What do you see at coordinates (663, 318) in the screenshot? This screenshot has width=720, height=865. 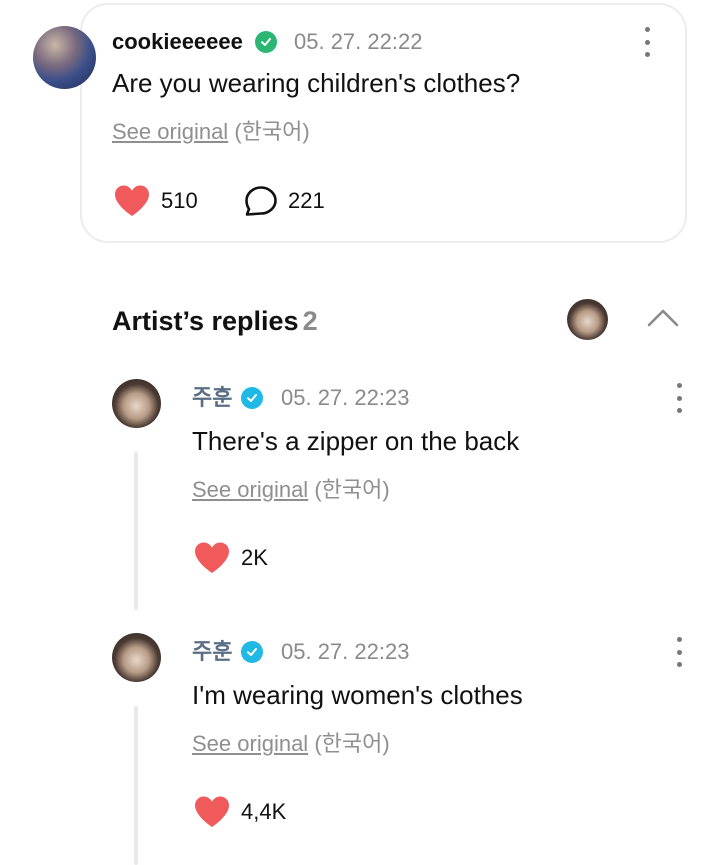 I see `chevron-up-icon` at bounding box center [663, 318].